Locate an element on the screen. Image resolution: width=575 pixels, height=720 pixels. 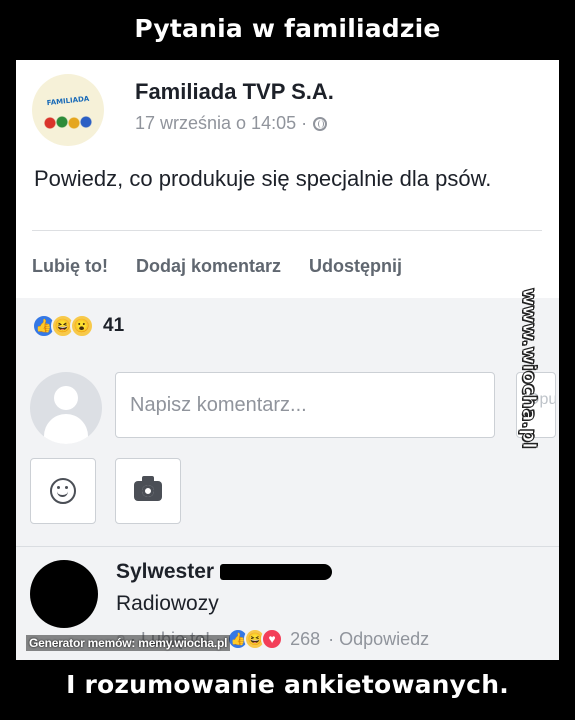
wow-reaction-icon: 😮 is located at coordinates (82, 326).